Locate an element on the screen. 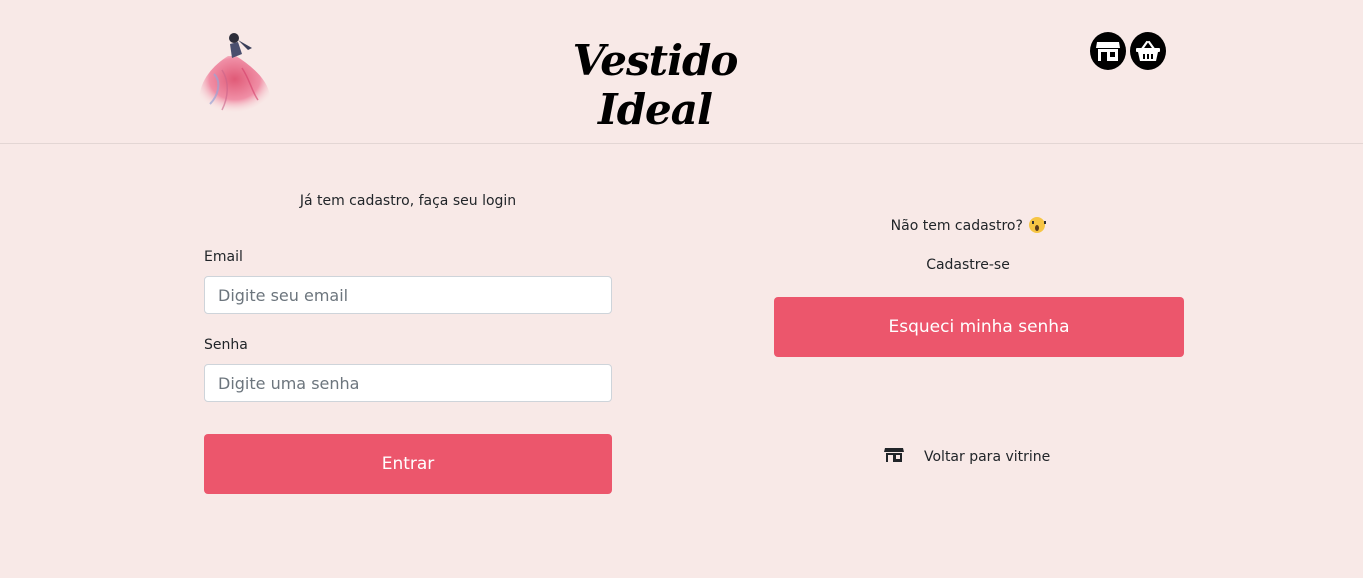 This screenshot has width=1363, height=578. login-heading: Já tem cadastro, faça seu login is located at coordinates (408, 201).